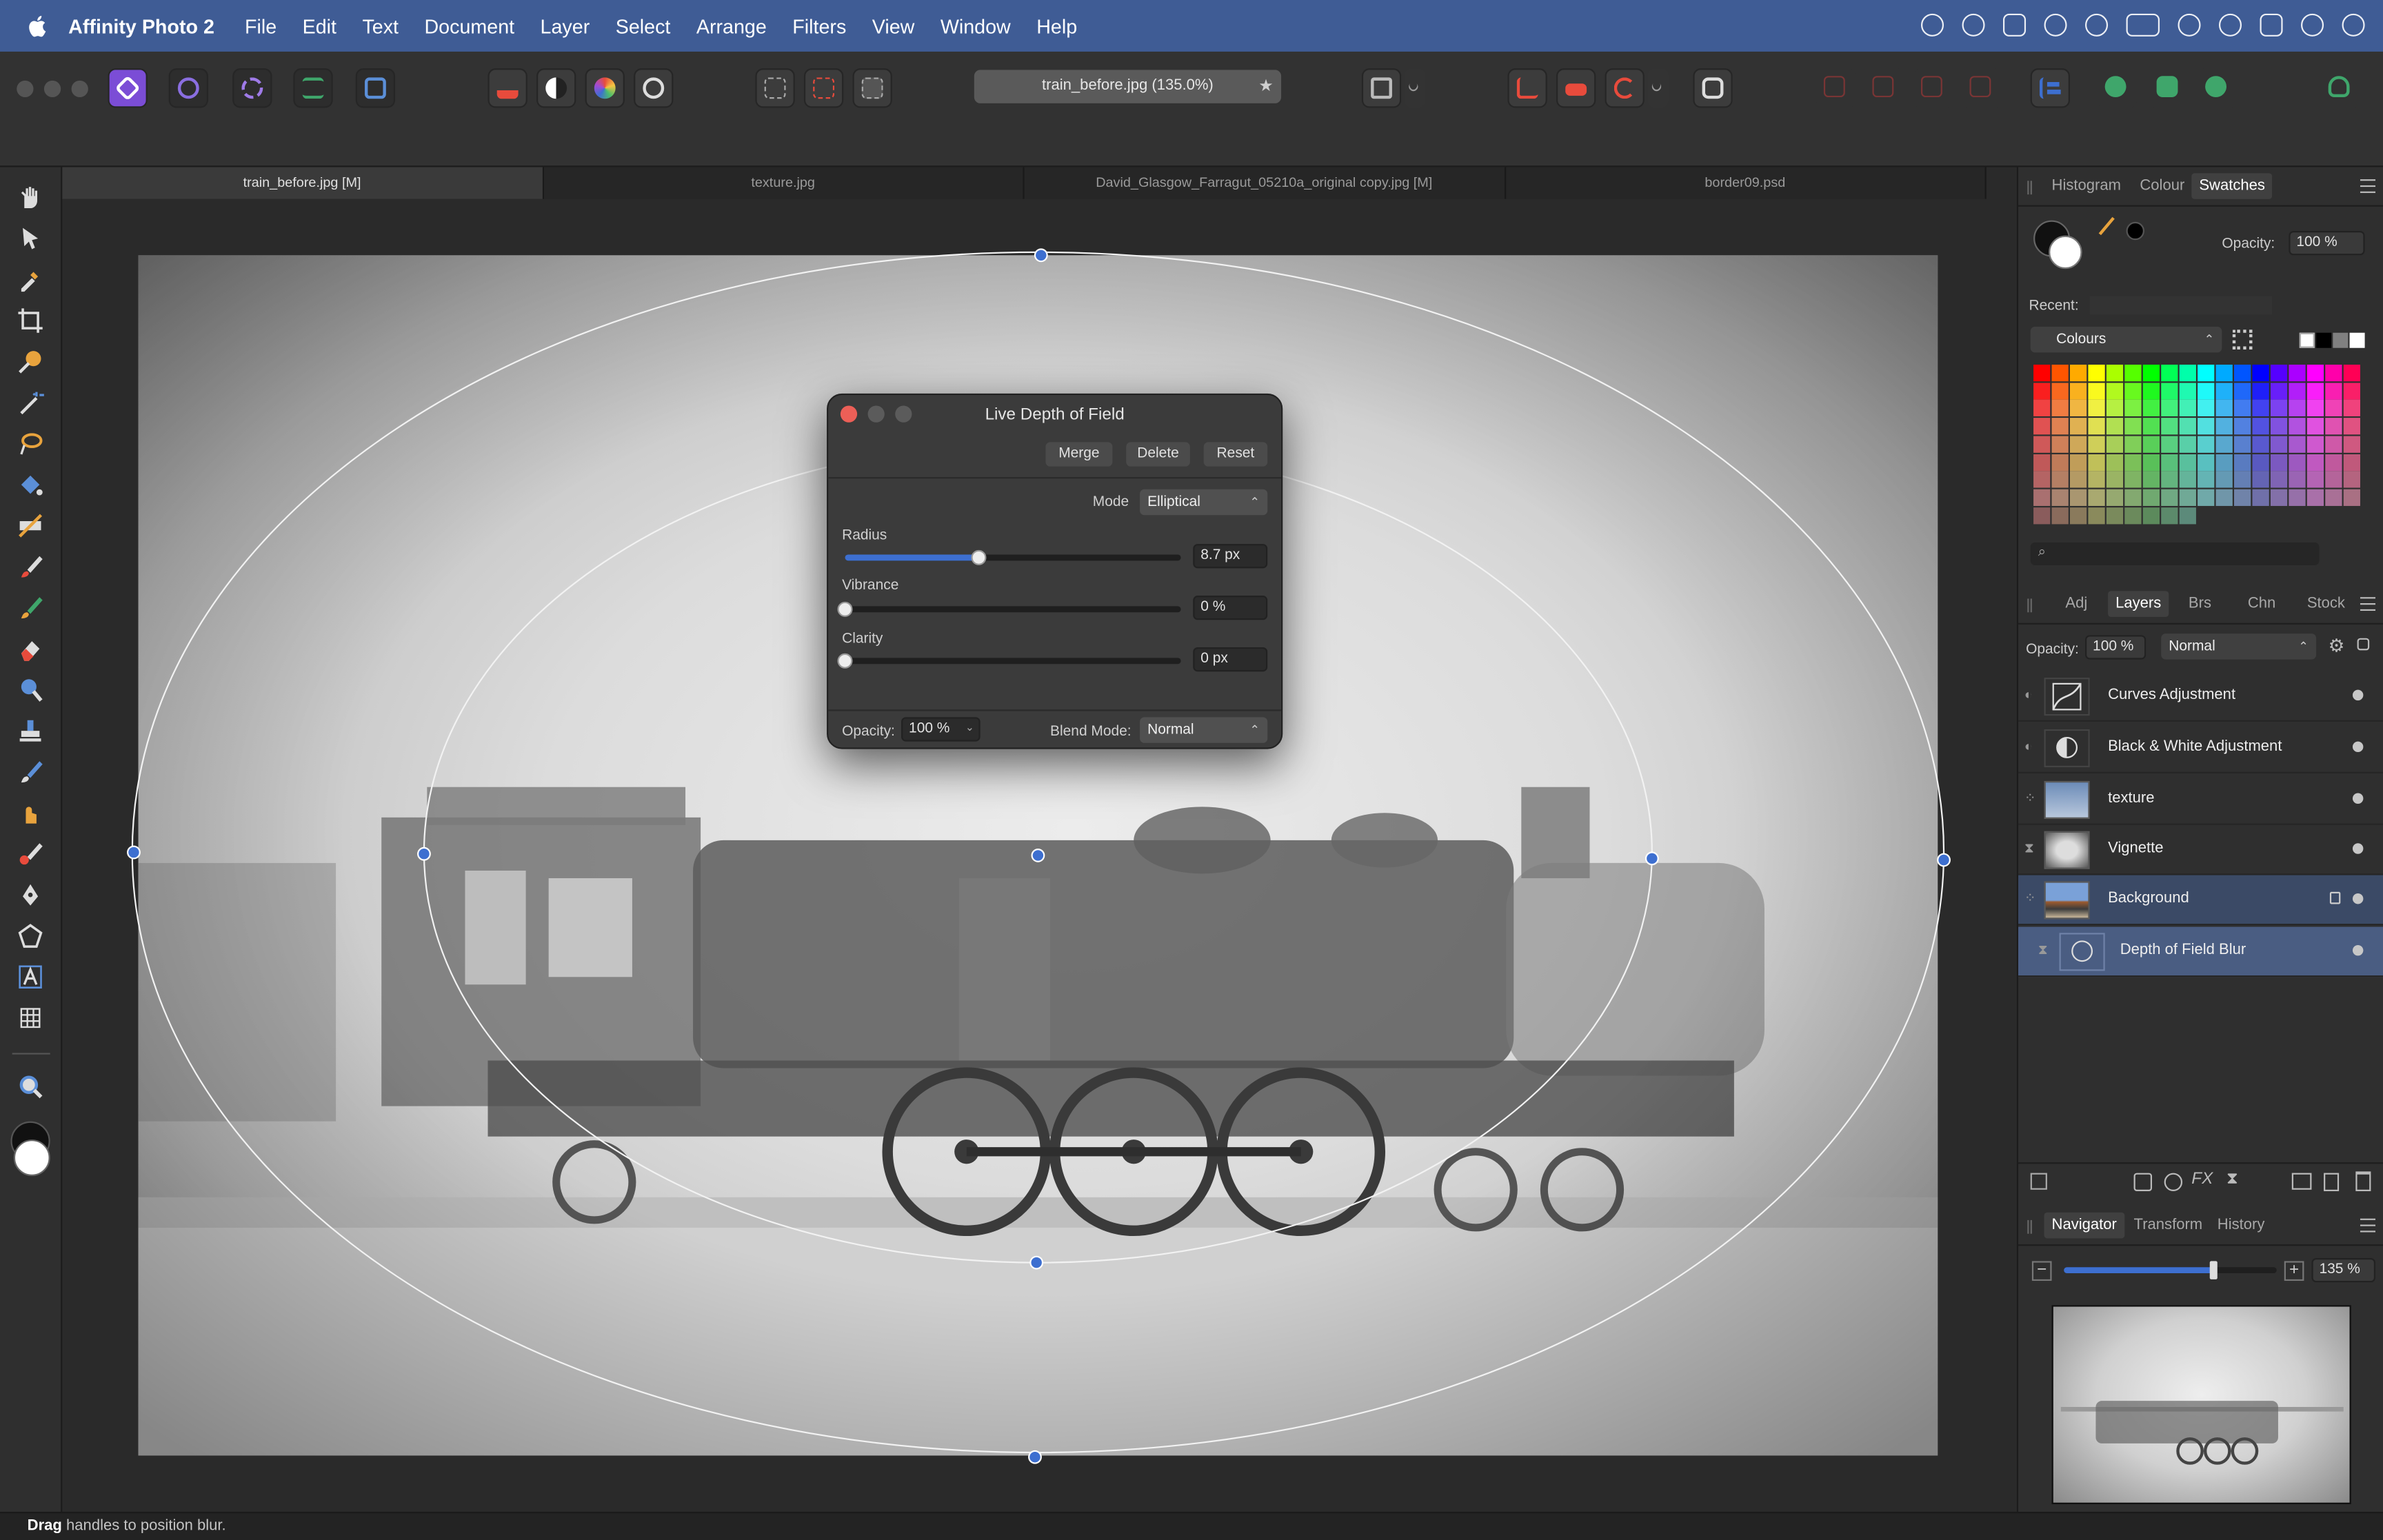  I want to click on opacity-field: 100 % ⌄, so click(941, 730).